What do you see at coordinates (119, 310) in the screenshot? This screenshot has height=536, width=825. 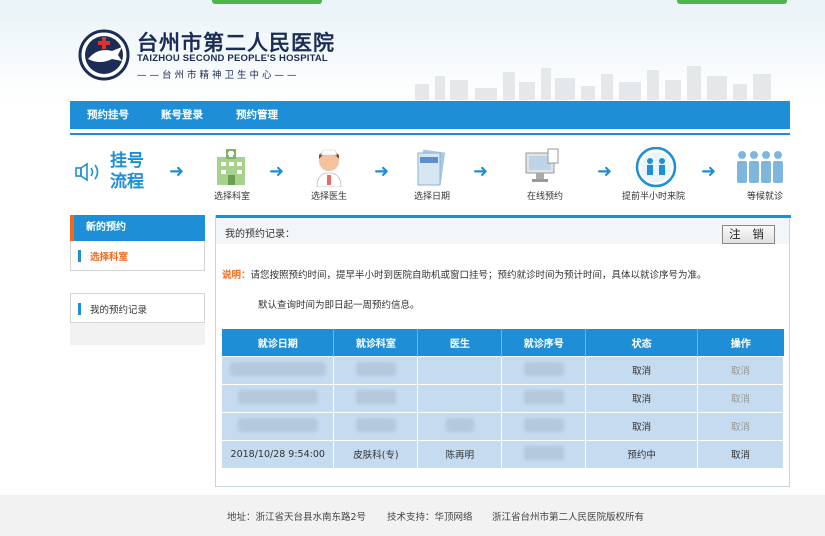 I see `sidebar-item-label: 我的预约记录` at bounding box center [119, 310].